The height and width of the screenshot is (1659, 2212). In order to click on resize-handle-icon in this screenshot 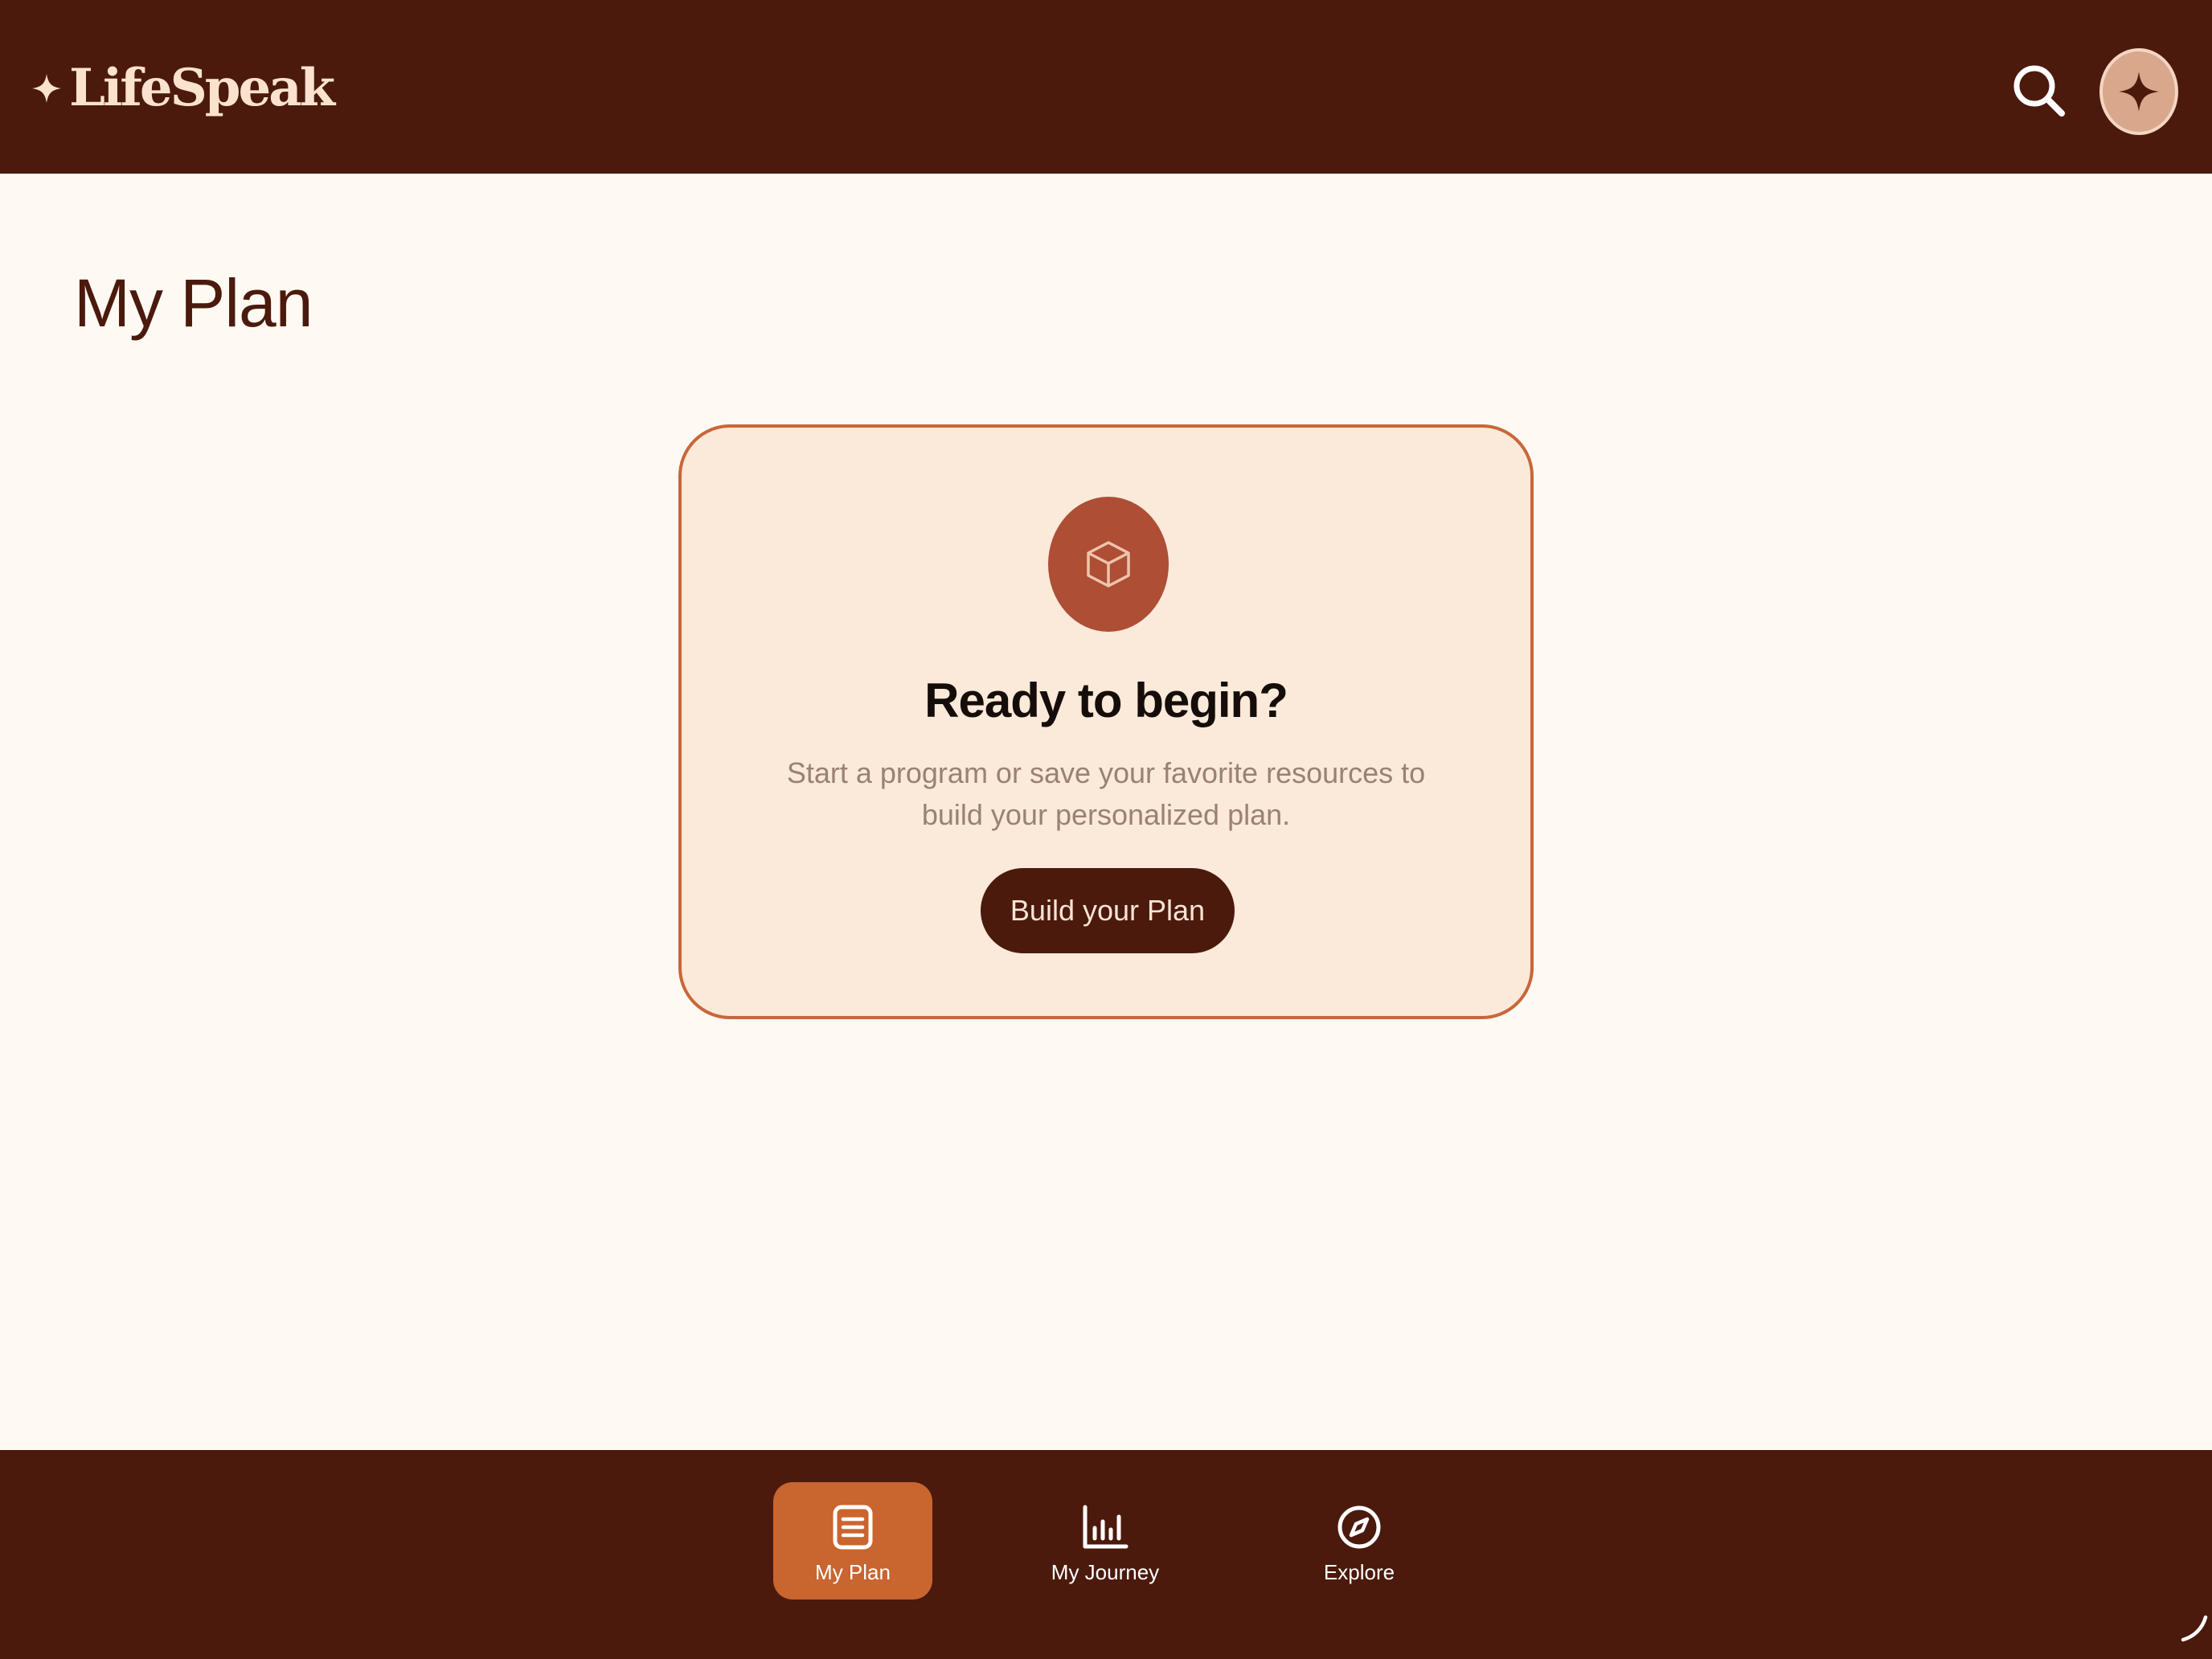, I will do `click(2194, 1628)`.